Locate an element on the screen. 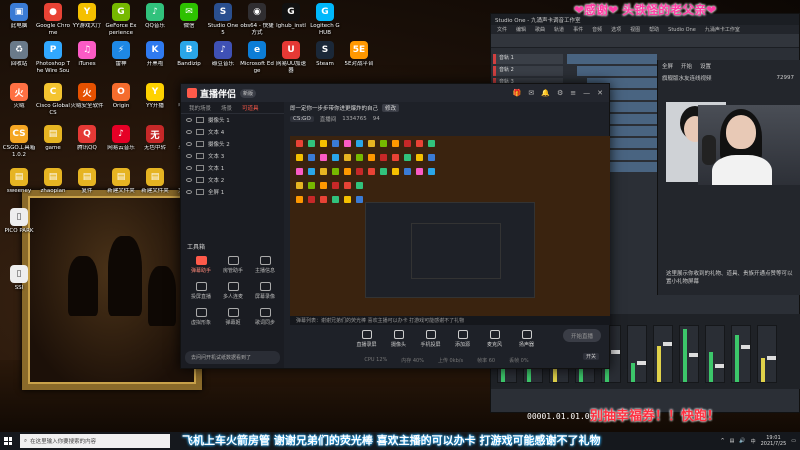 This screenshot has height=450, width=800. game-chip: CS:GO is located at coordinates (302, 119).